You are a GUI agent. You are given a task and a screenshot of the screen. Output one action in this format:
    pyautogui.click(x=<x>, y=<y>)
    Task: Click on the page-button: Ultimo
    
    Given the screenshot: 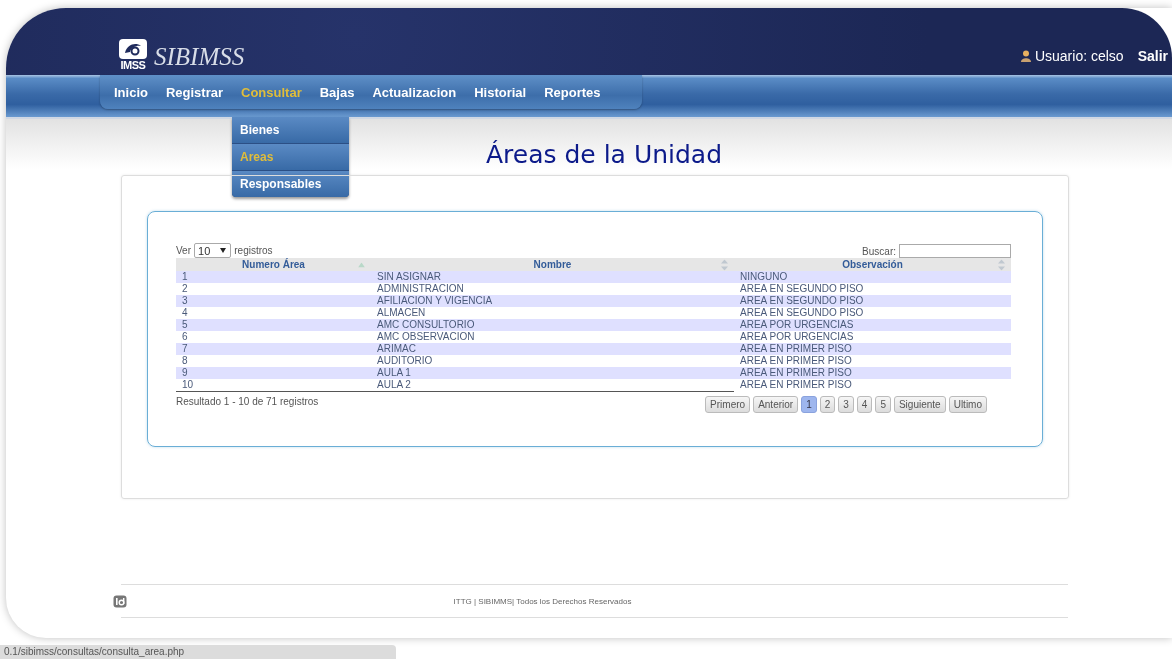 What is the action you would take?
    pyautogui.click(x=967, y=404)
    